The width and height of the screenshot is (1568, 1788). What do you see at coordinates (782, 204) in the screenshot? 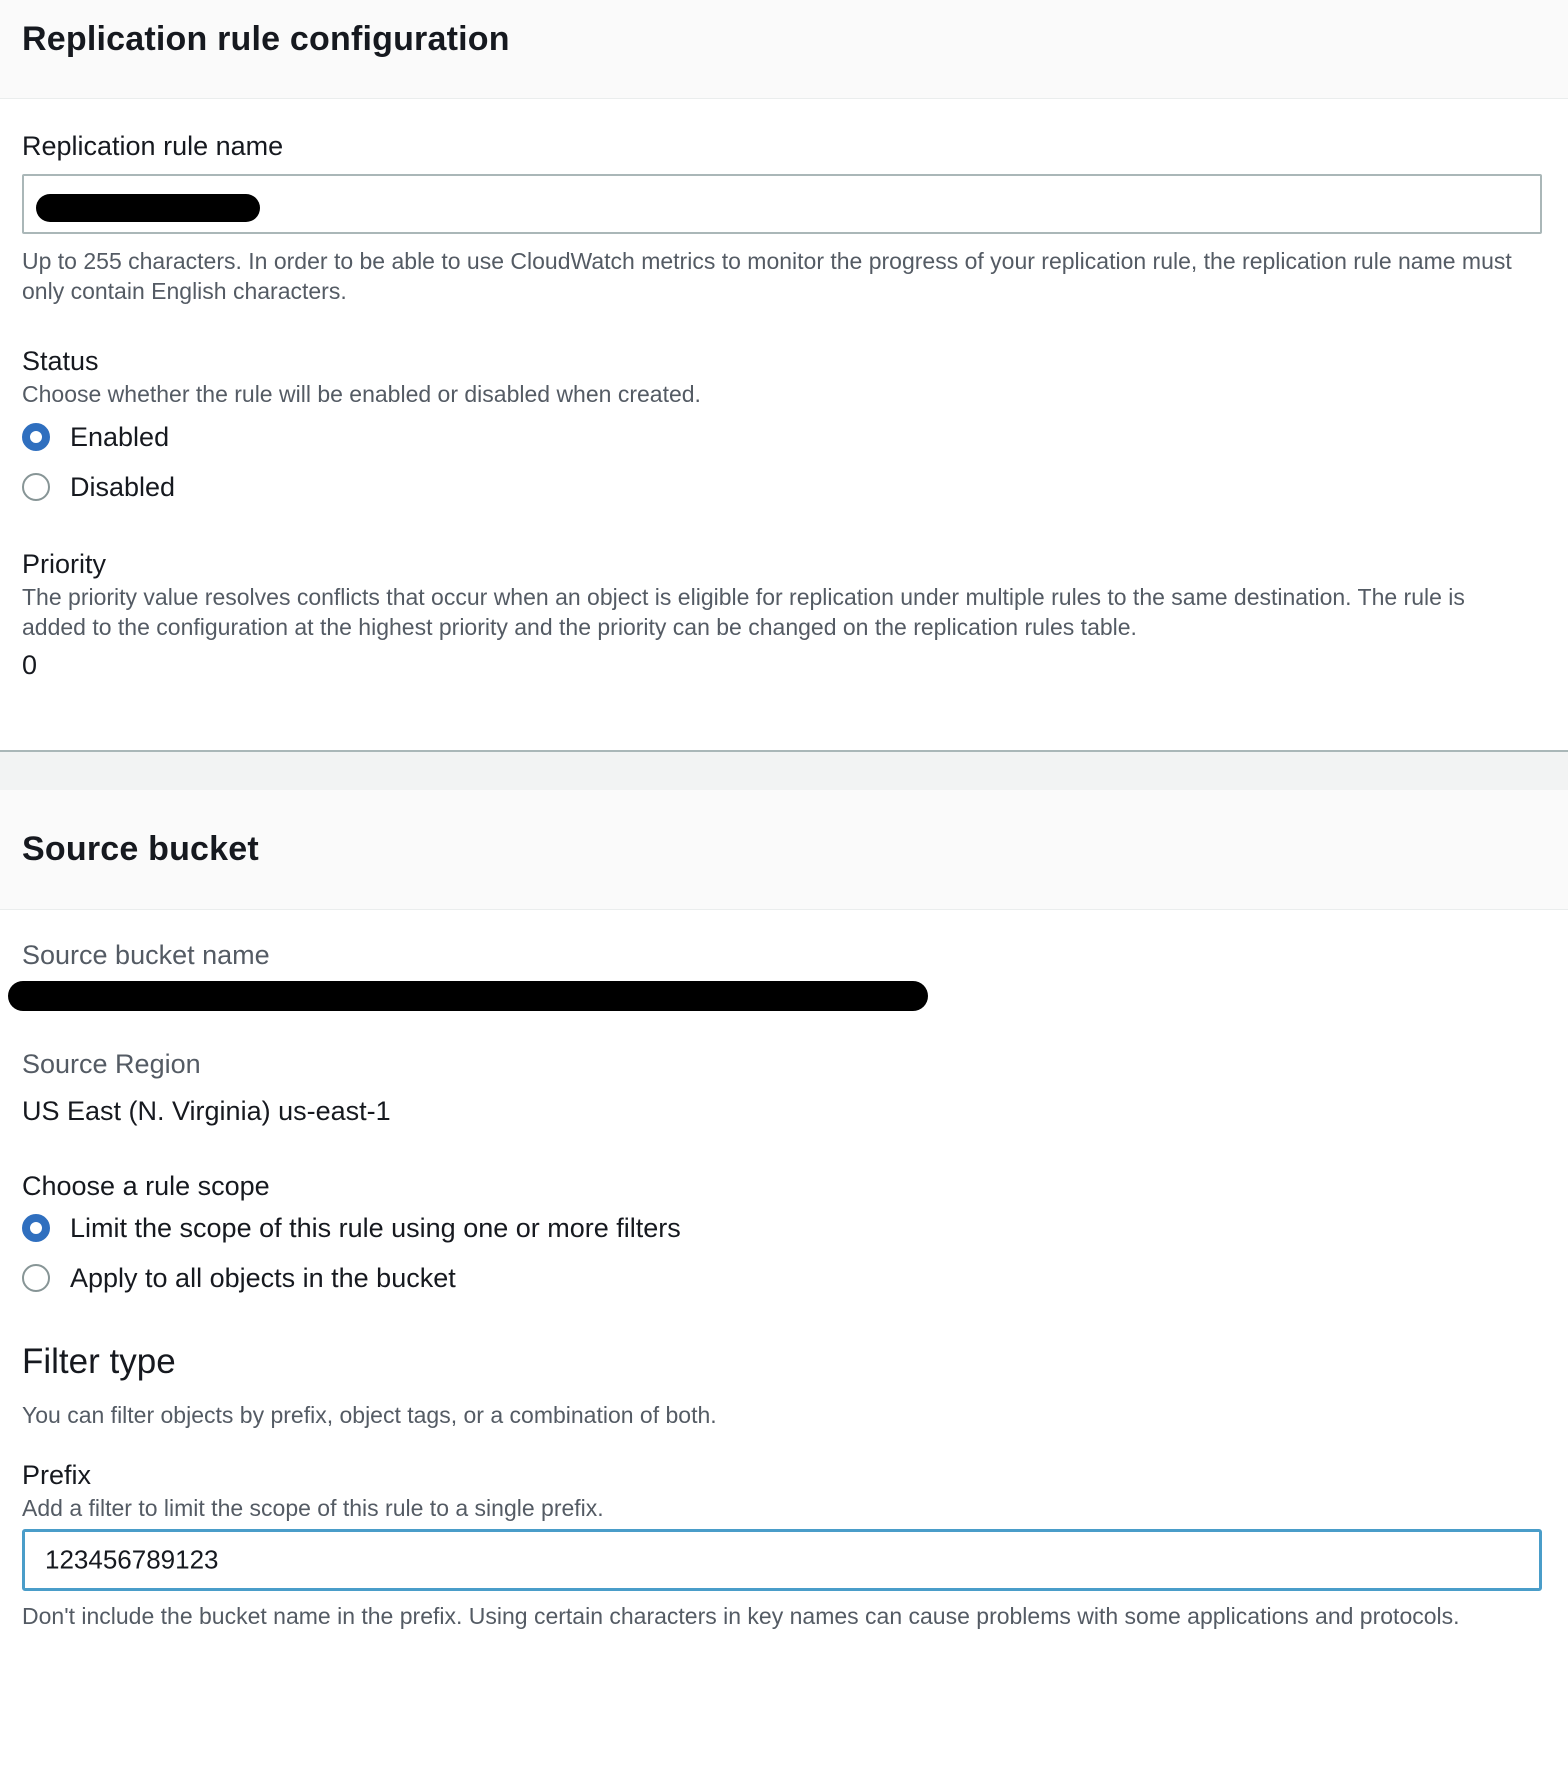
I see `rule-name-input` at bounding box center [782, 204].